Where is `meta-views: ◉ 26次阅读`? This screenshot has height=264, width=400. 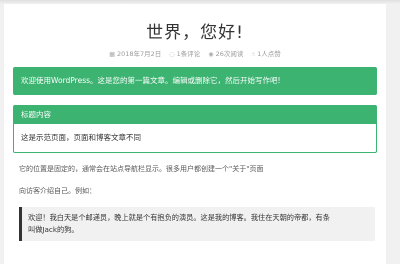
meta-views: ◉ 26次阅读 is located at coordinates (226, 54).